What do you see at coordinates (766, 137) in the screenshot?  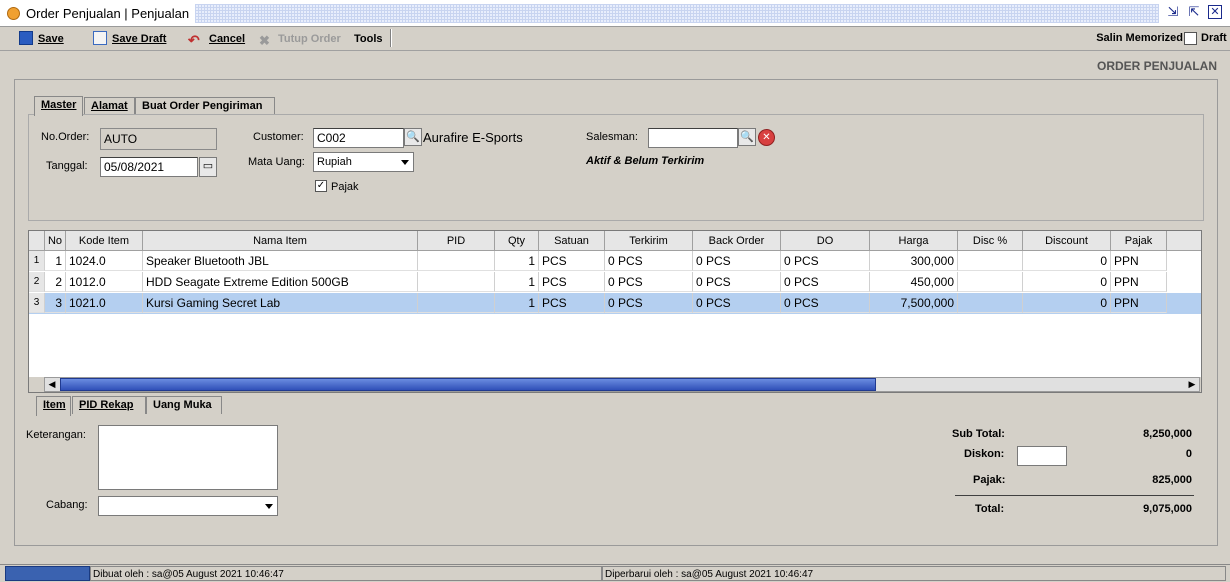 I see `salesman-clear-icon: ✕` at bounding box center [766, 137].